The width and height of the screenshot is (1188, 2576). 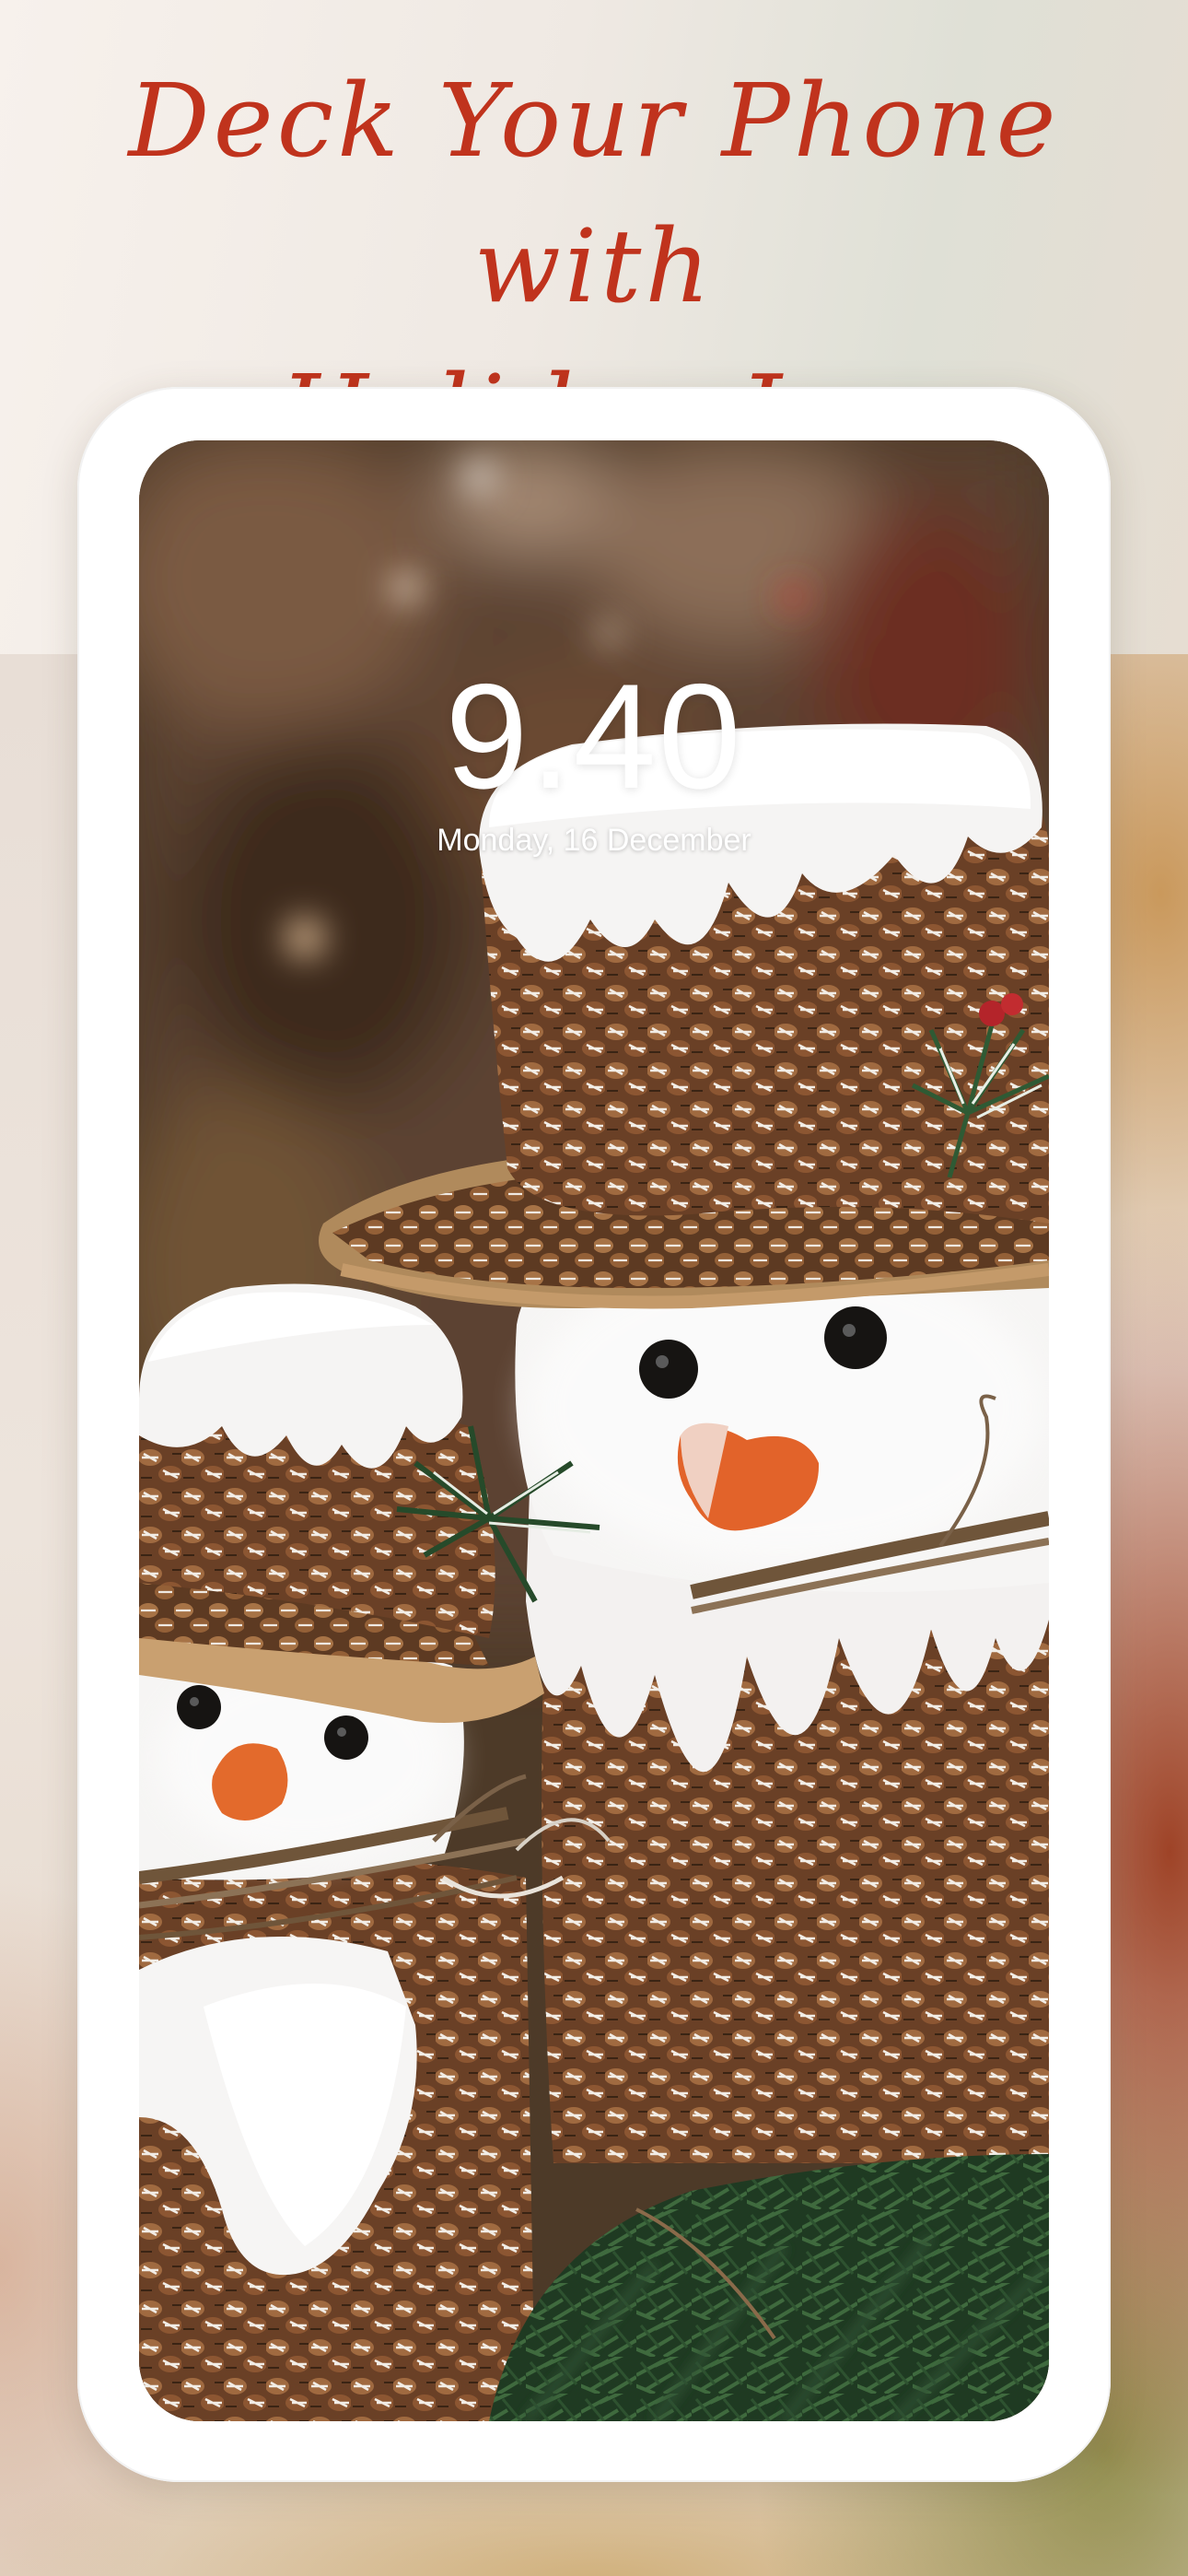 I want to click on headline-line-1: Deck Your Phone with, so click(x=594, y=193).